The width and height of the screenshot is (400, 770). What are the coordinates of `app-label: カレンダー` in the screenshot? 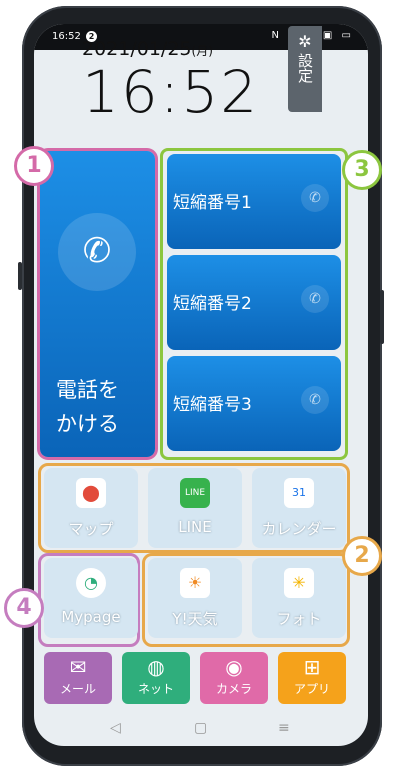 It's located at (299, 529).